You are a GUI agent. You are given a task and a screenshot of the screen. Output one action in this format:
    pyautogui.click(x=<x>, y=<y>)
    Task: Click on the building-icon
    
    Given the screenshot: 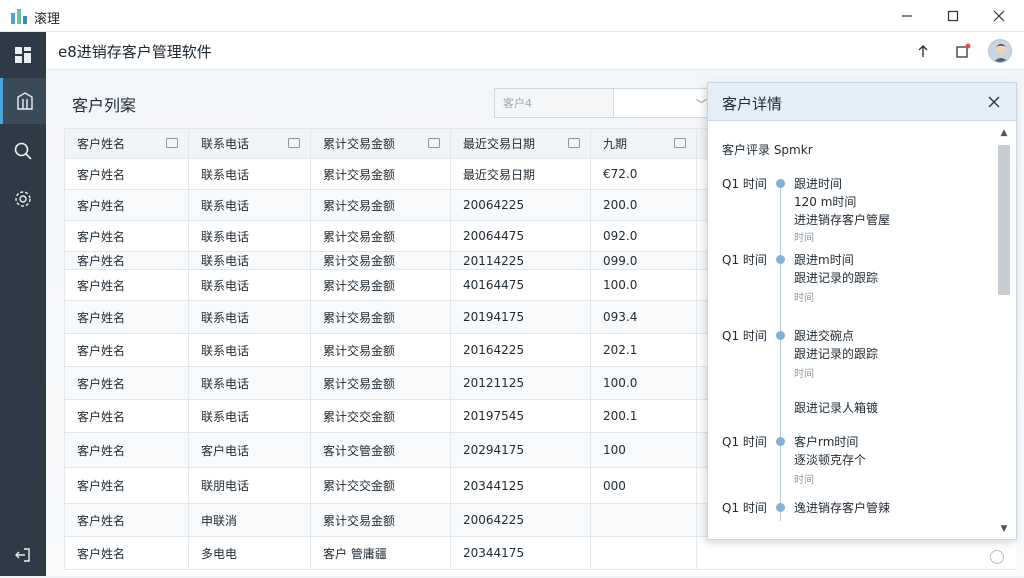 What is the action you would take?
    pyautogui.click(x=24, y=101)
    